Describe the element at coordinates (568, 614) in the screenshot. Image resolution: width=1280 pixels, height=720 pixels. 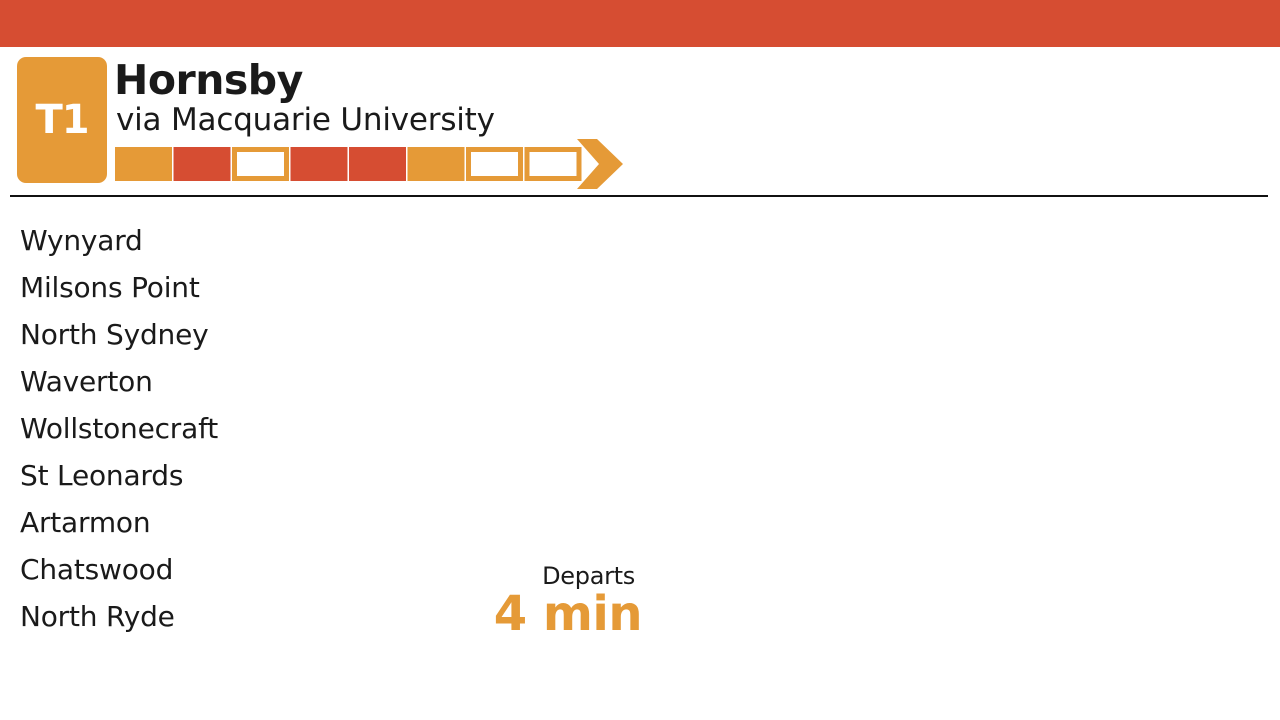
I see `departs-time: 4 min` at that location.